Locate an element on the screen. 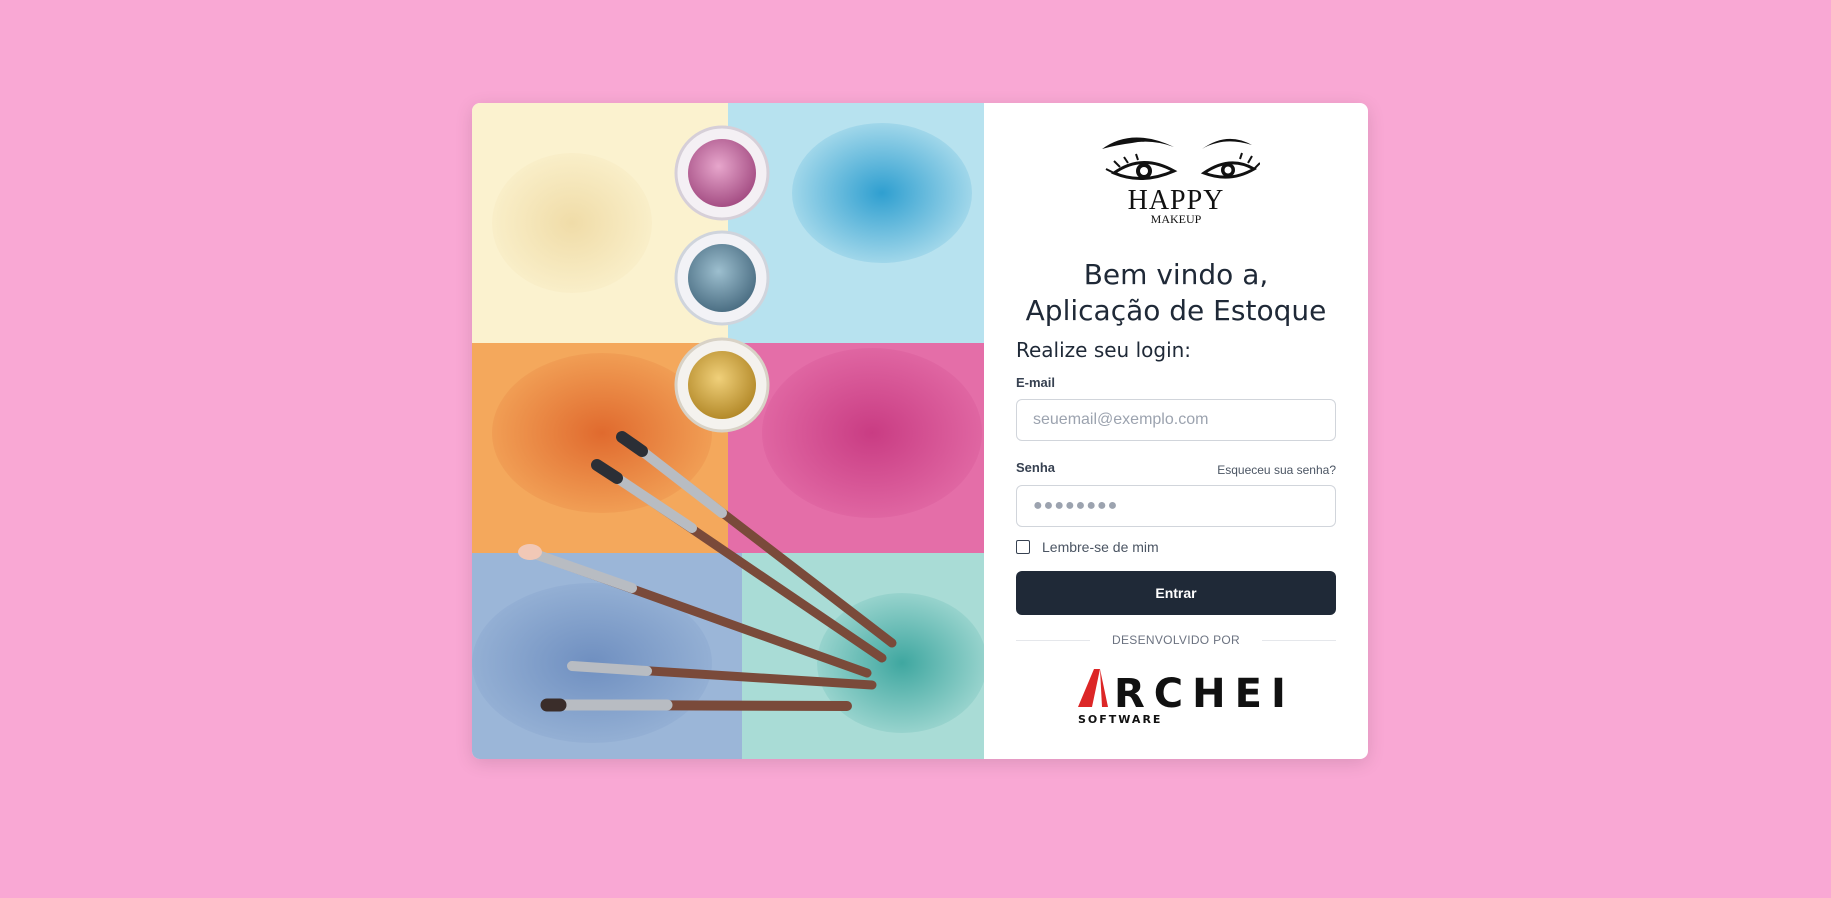 The width and height of the screenshot is (1831, 898). email-label: E-mail is located at coordinates (1036, 382).